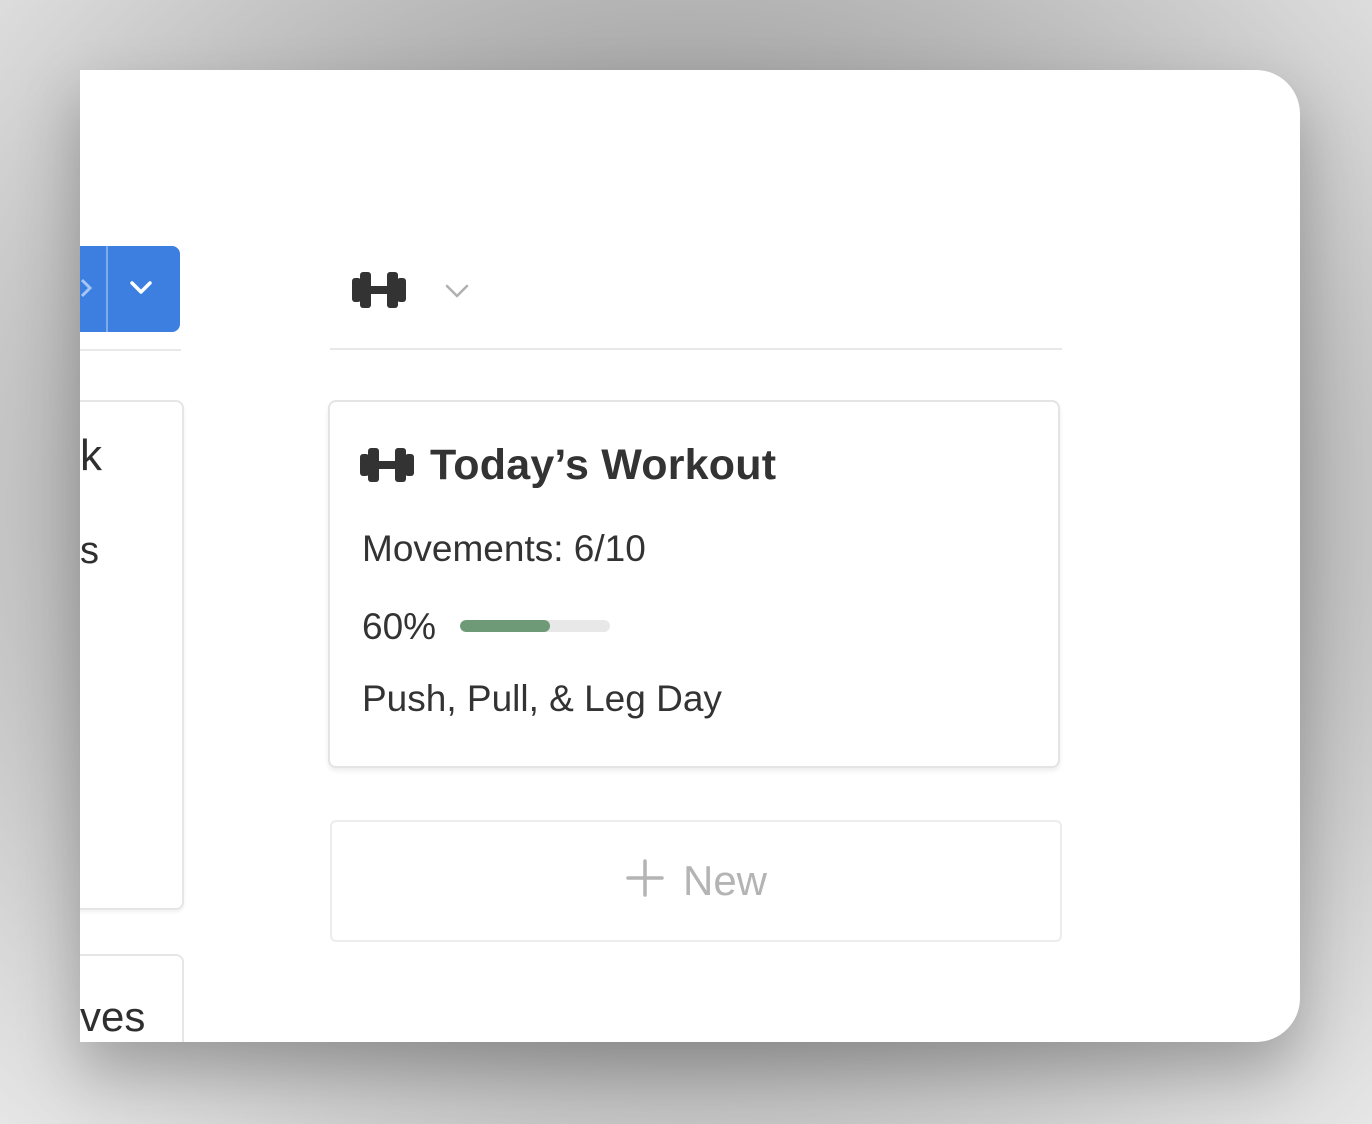 The height and width of the screenshot is (1124, 1372). I want to click on progress-property: 60%, so click(486, 626).